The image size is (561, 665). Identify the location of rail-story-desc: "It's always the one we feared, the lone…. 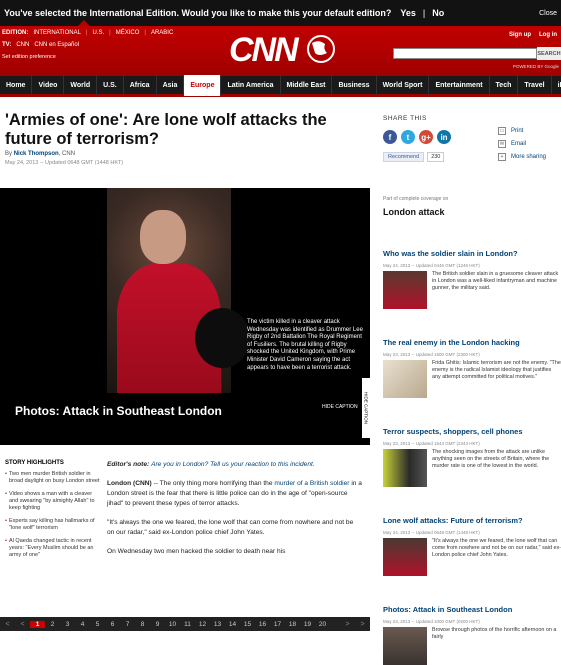
(496, 548).